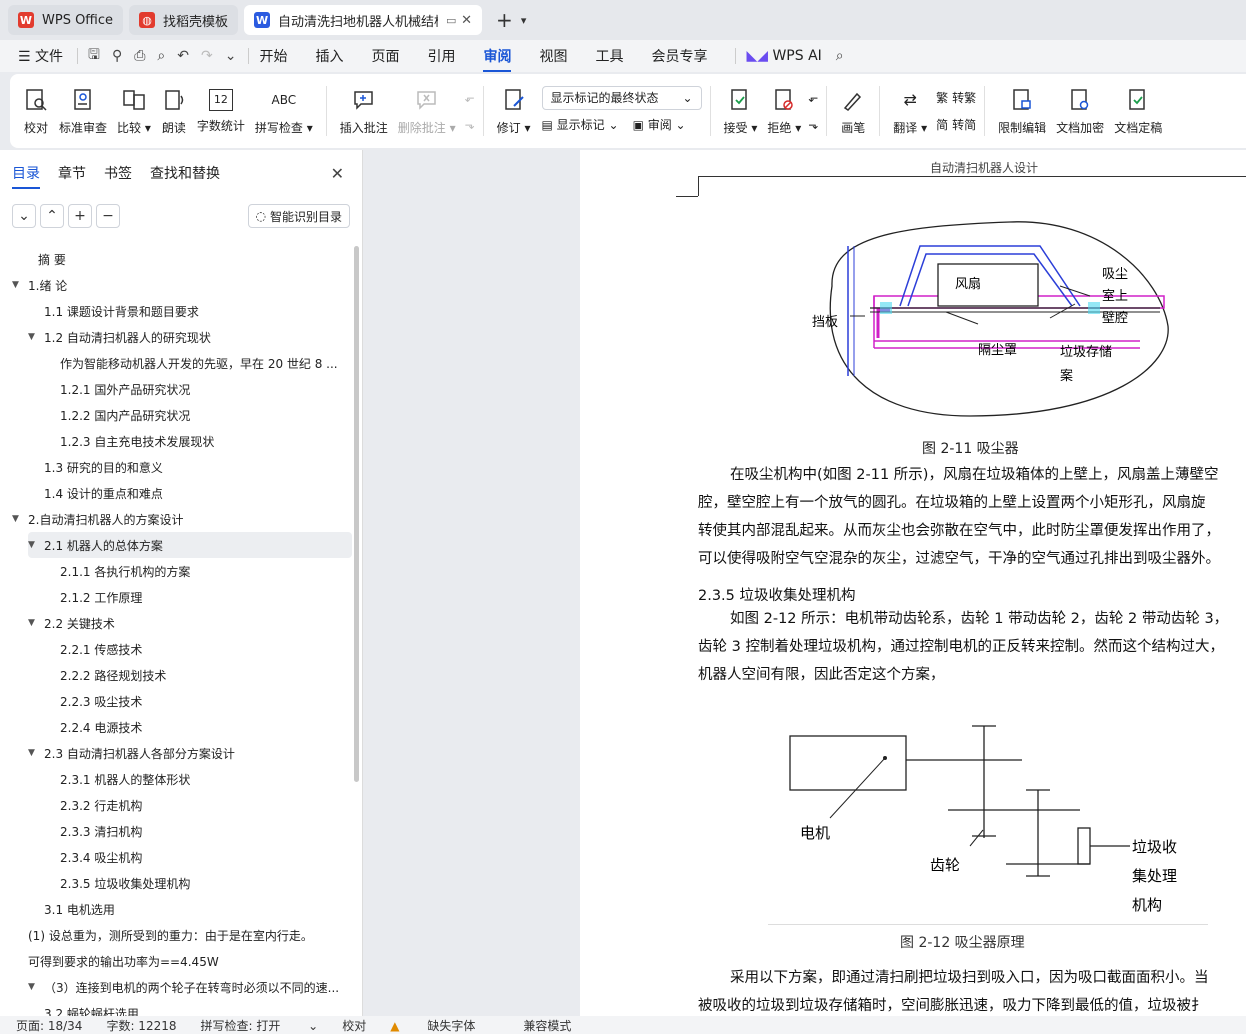 The width and height of the screenshot is (1246, 1034). Describe the element at coordinates (176, 883) in the screenshot. I see `toc-item: 2.3.5 垃圾收集处理机构` at that location.